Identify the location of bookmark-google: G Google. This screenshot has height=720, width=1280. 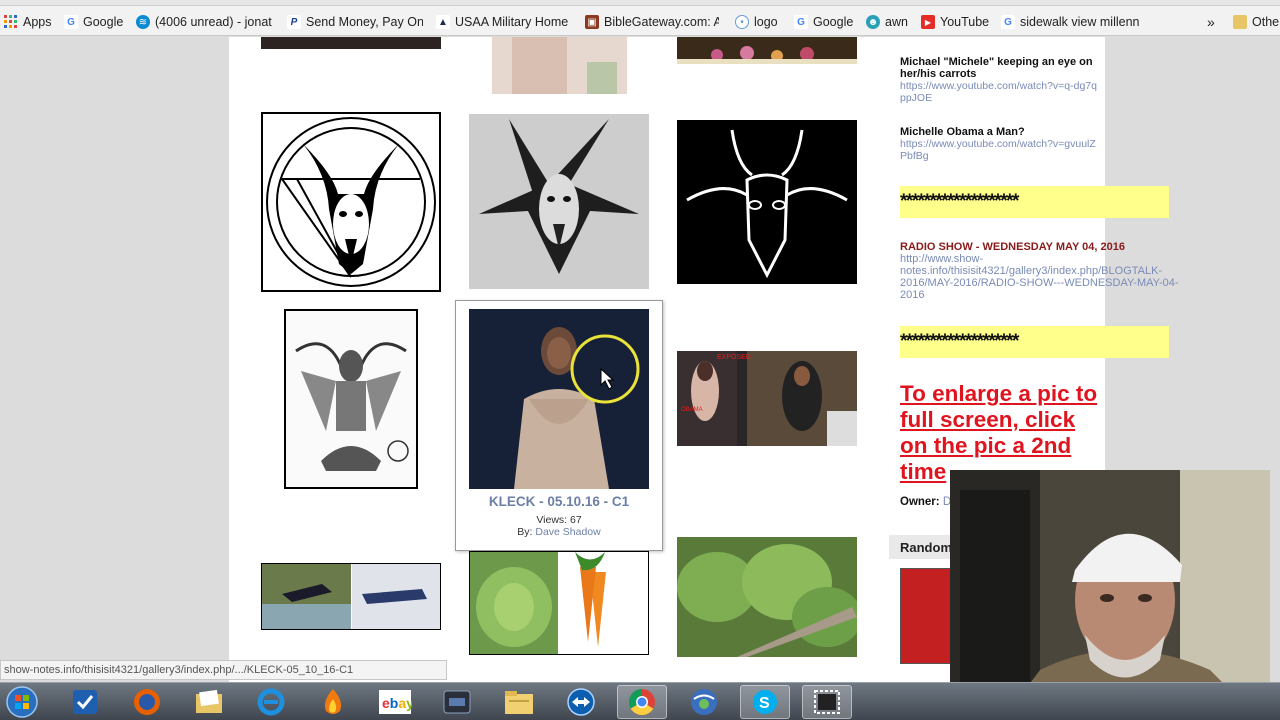
(93, 22).